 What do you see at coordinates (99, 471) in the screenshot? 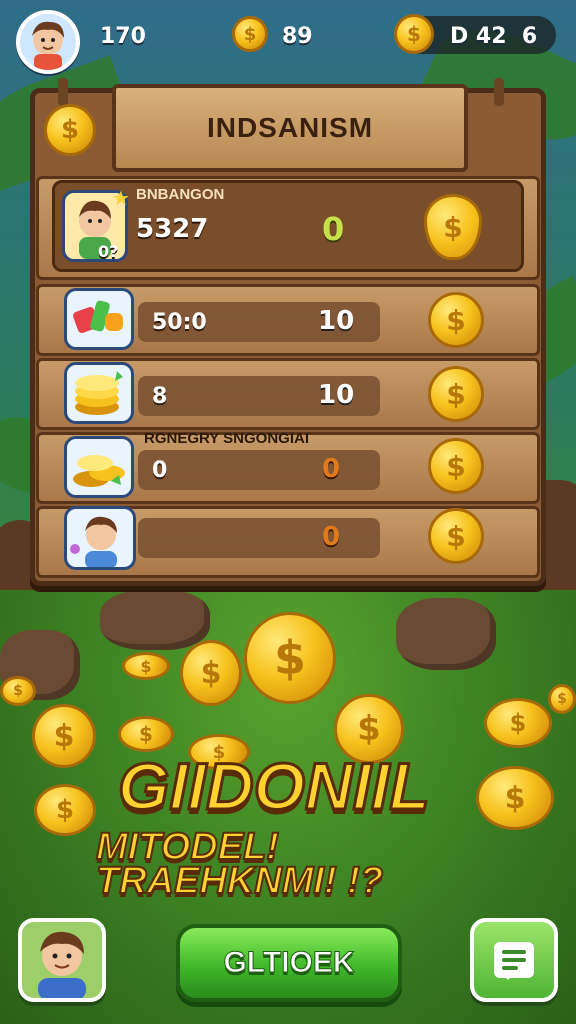
I see `coin-pile-icon` at bounding box center [99, 471].